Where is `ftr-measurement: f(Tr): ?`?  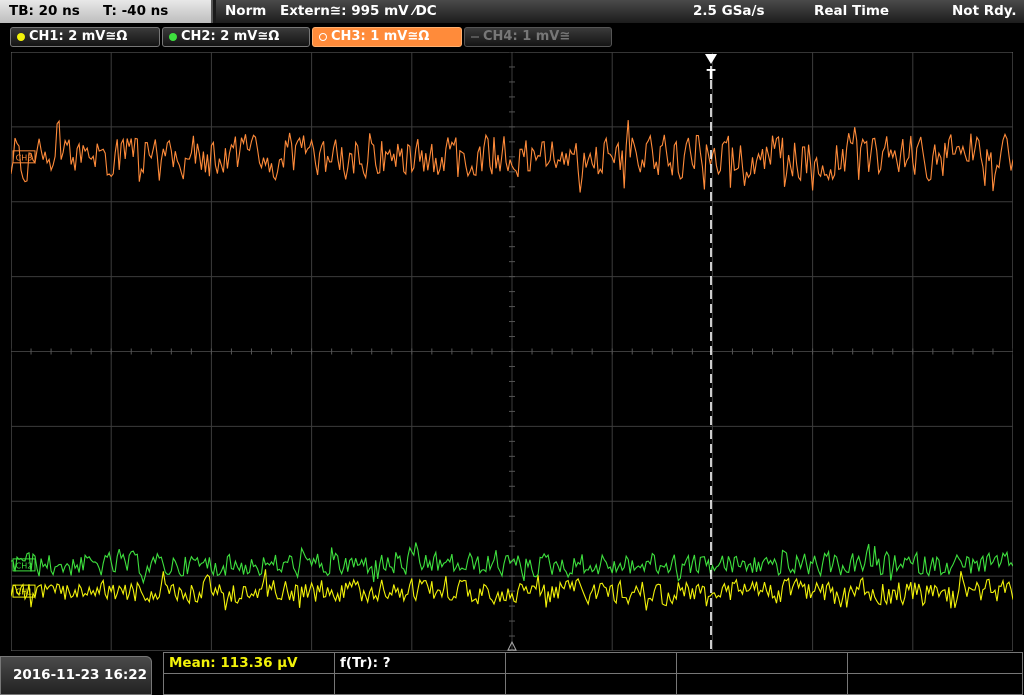
ftr-measurement: f(Tr): ? is located at coordinates (365, 663).